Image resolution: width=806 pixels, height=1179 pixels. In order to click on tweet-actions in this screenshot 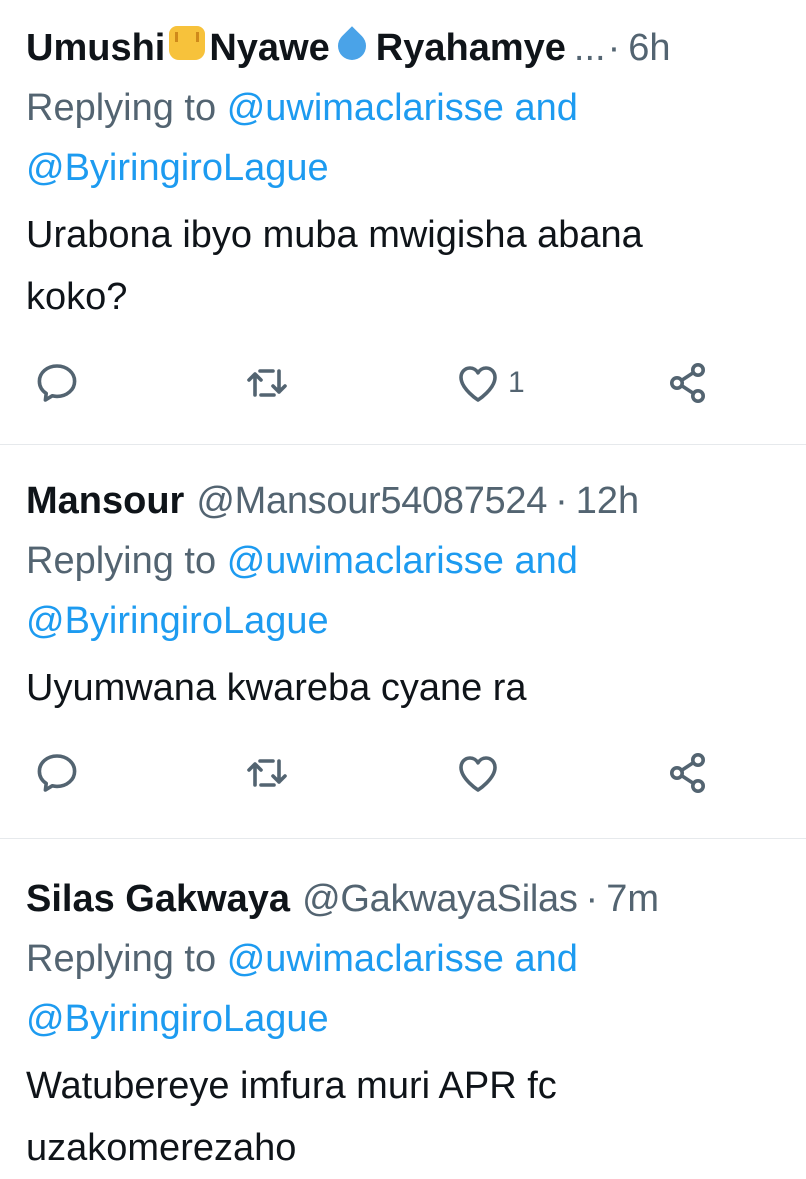, I will do `click(403, 773)`.